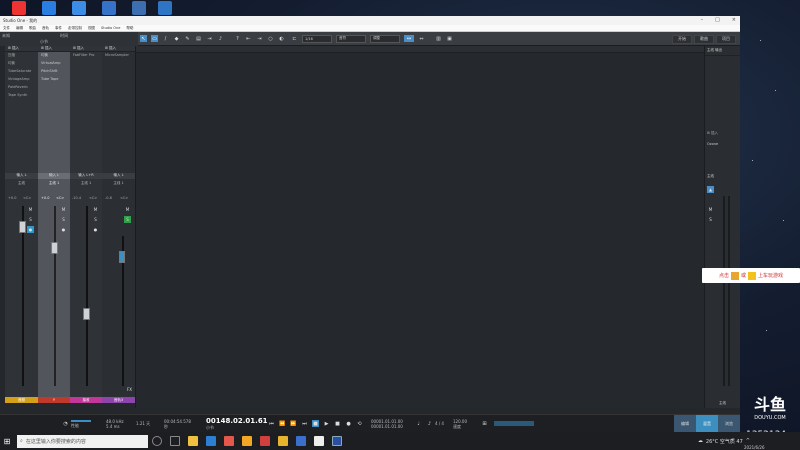 The image size is (800, 450). Describe the element at coordinates (271, 423) in the screenshot. I see `rewind-start-icon: ⏮` at that location.